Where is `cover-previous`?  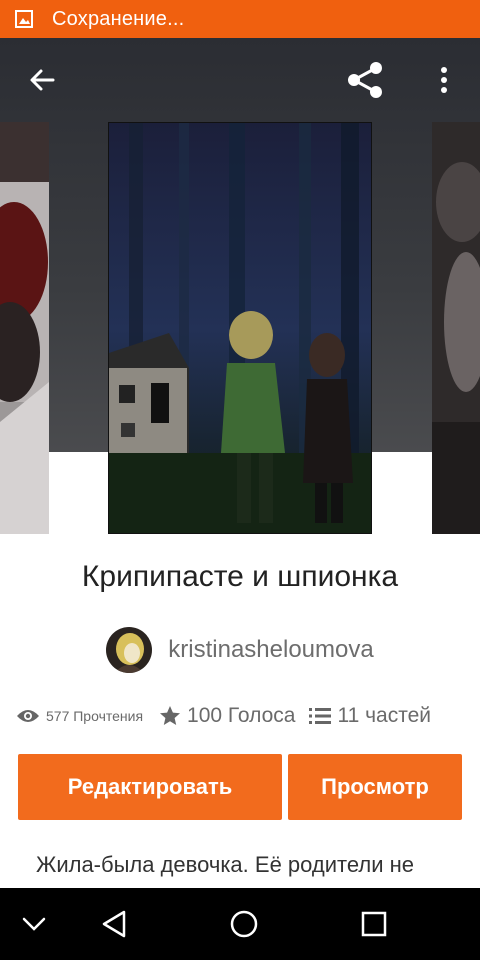 cover-previous is located at coordinates (24, 328).